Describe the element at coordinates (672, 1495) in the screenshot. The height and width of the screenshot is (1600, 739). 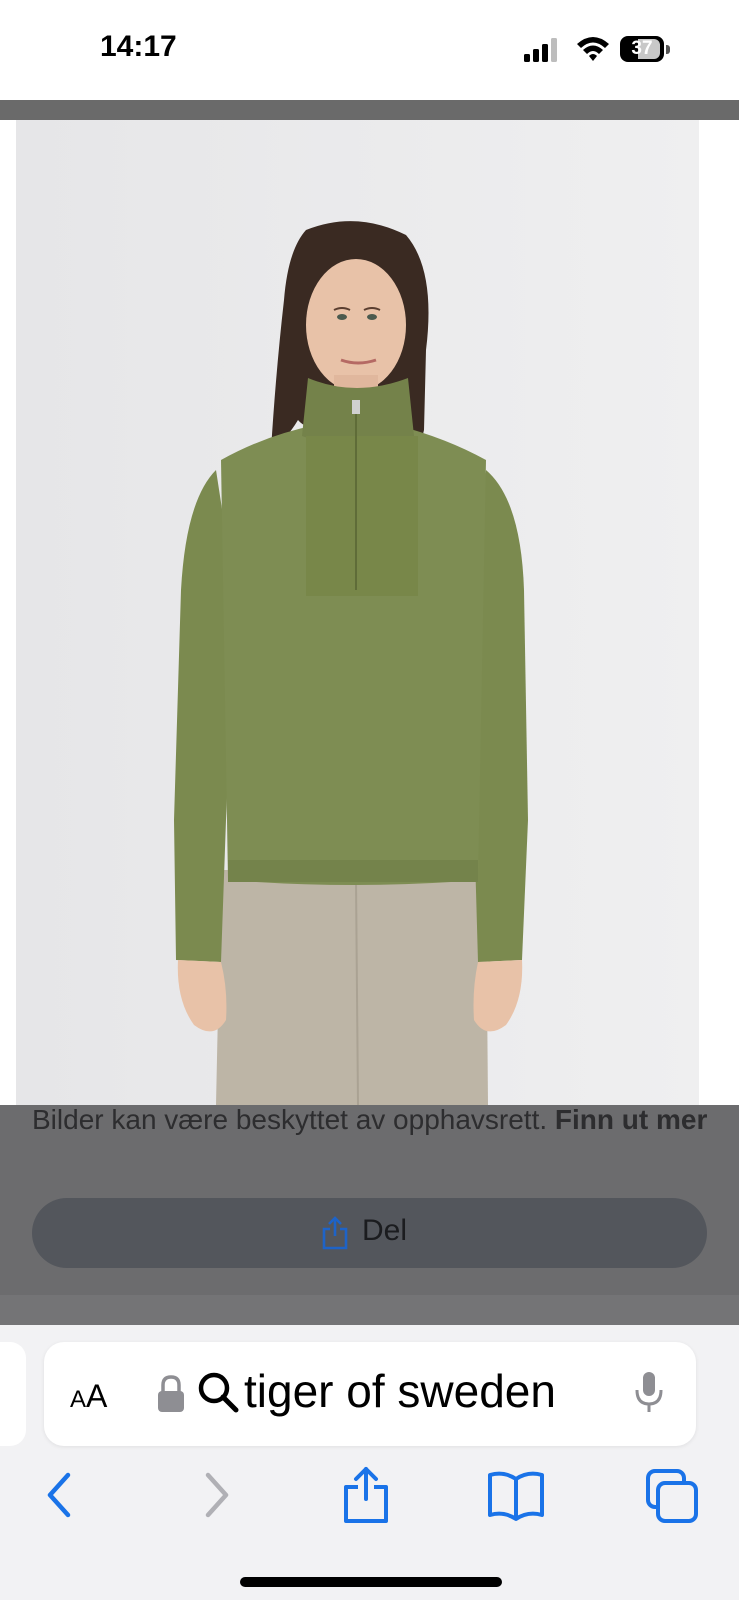
I see `tabs-icon` at that location.